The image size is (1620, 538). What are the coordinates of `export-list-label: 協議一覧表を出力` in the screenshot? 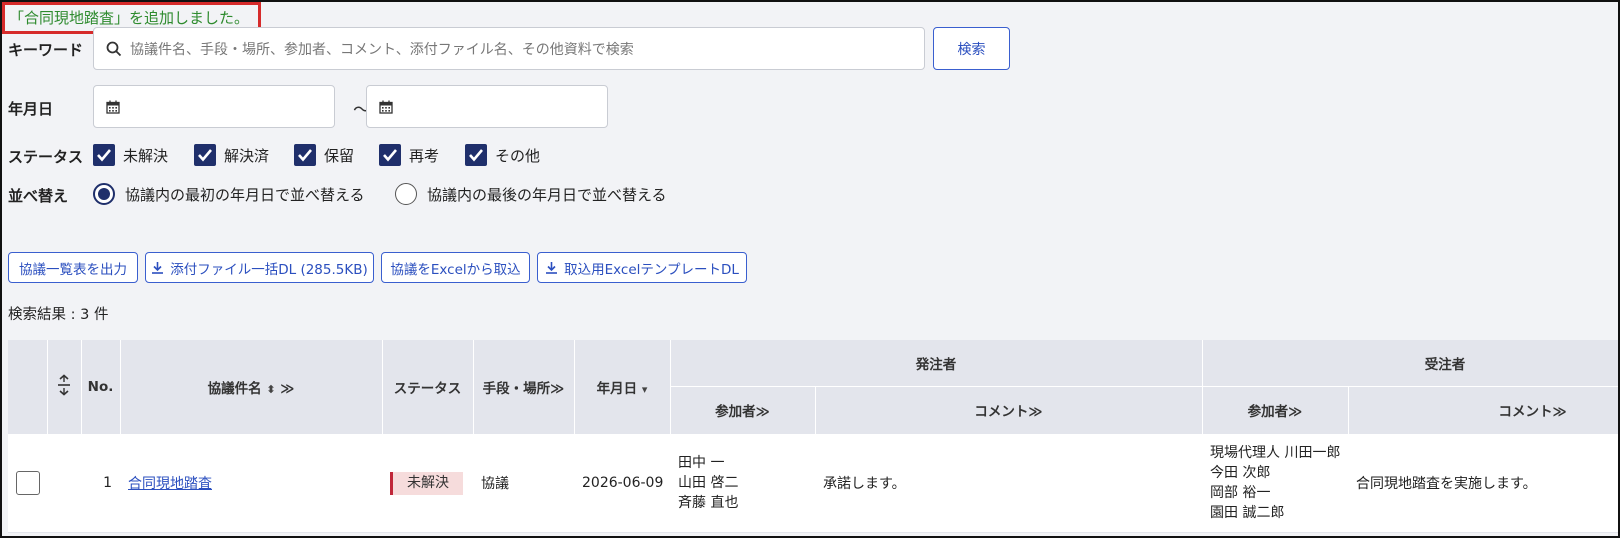 It's located at (73, 269).